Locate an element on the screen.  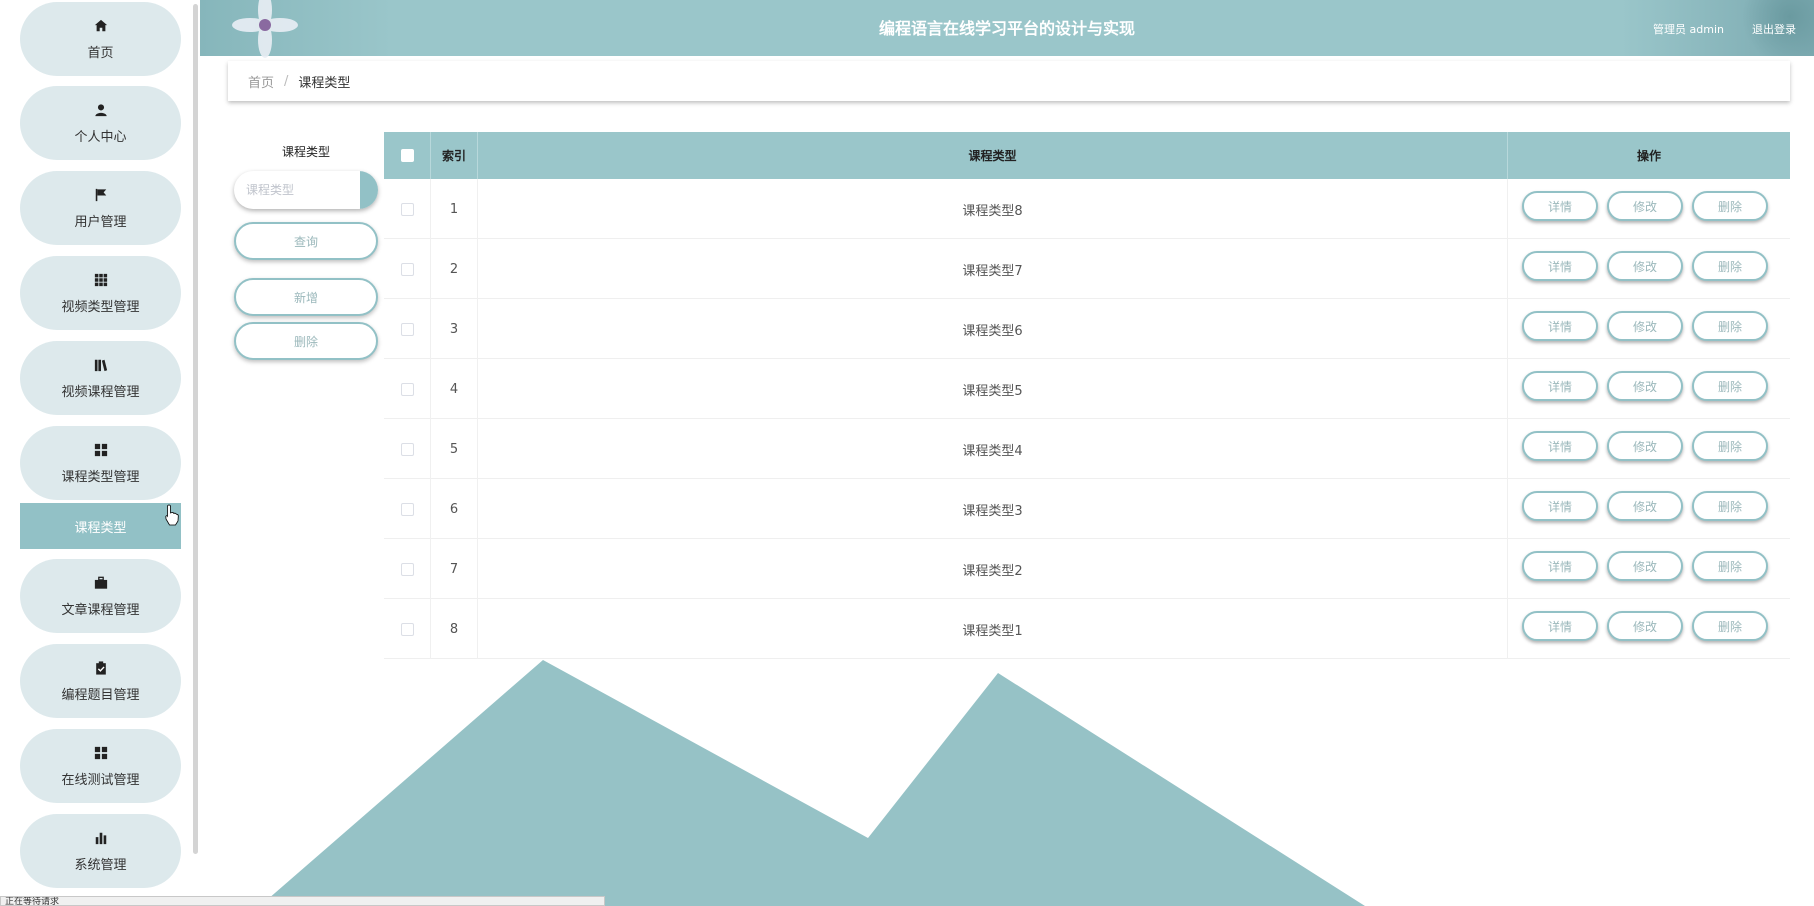
row-course-type: 课程类型3 is located at coordinates (993, 509).